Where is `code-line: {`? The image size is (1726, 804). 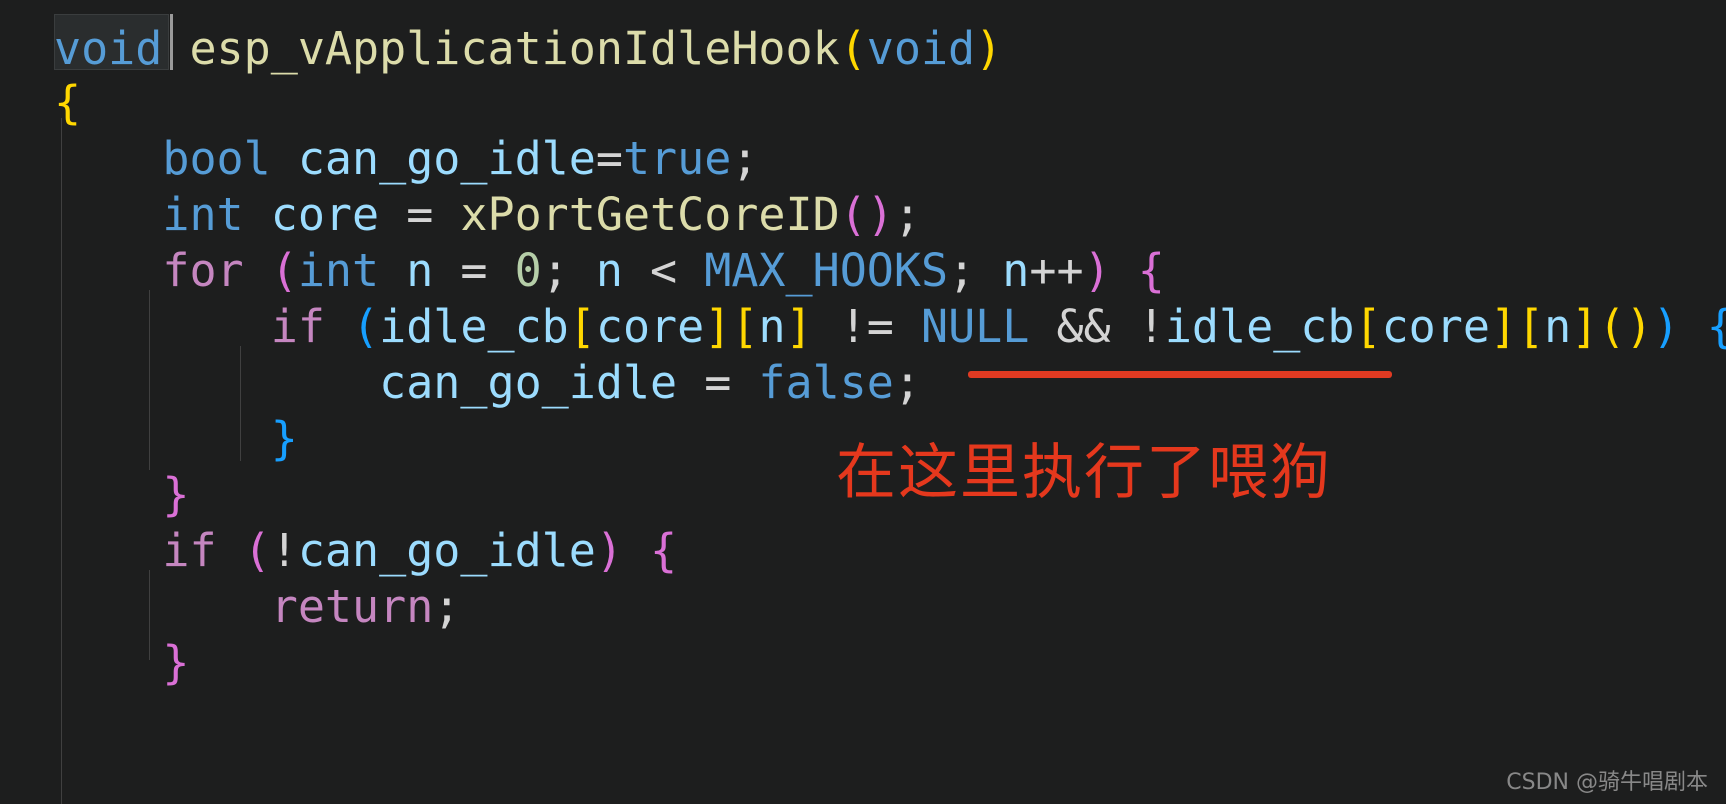
code-line: { is located at coordinates (67, 102).